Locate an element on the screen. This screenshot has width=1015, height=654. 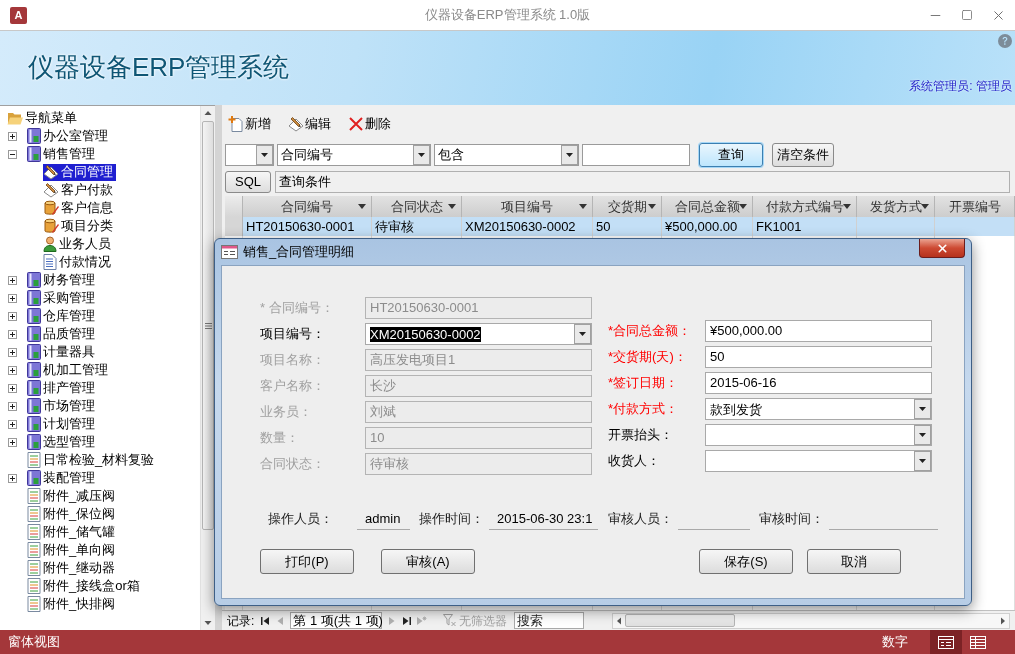
field-label: *合同总金额： is located at coordinates (650, 331).